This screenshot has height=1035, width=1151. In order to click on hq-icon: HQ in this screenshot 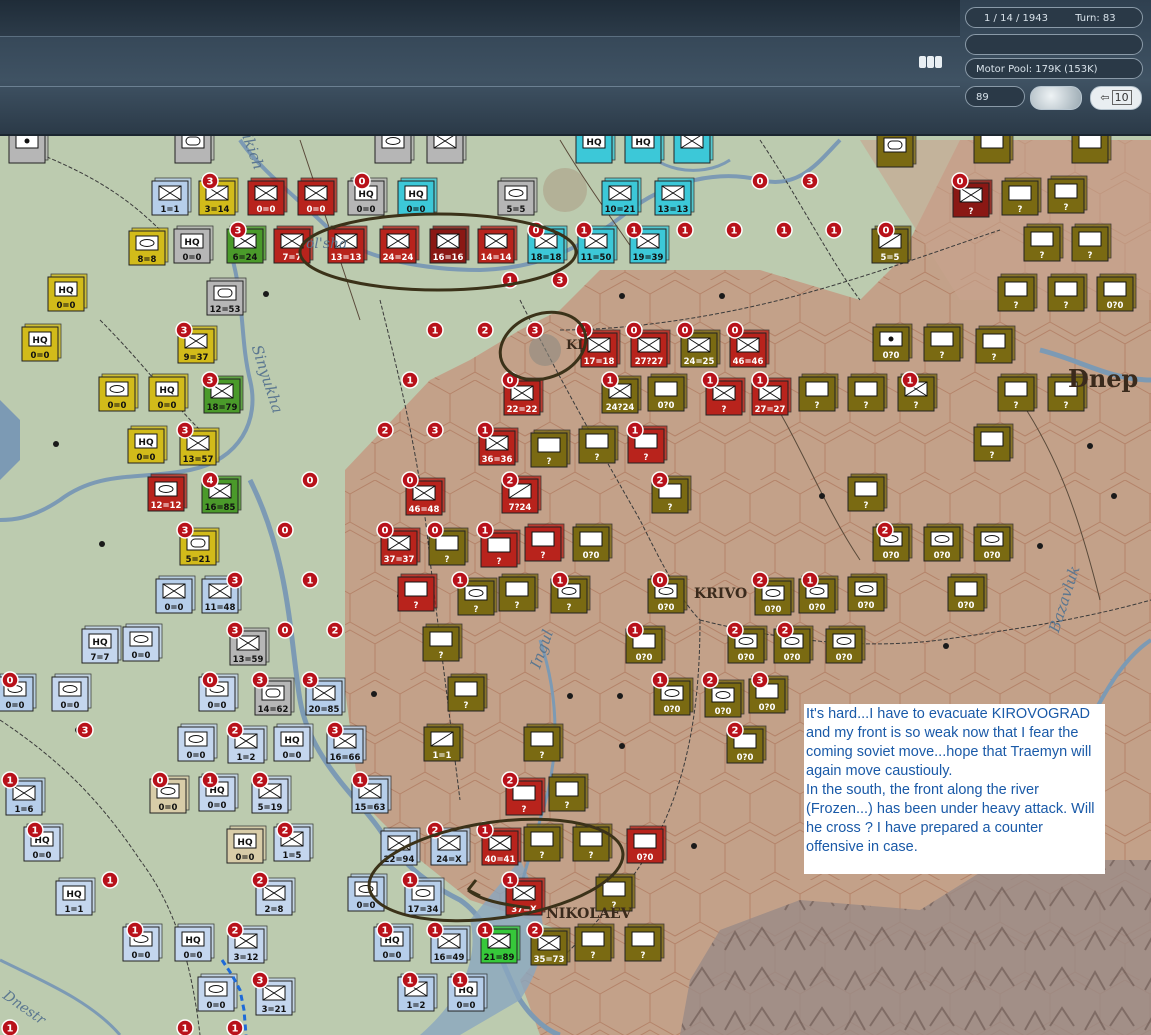, I will do `click(100, 643)`.